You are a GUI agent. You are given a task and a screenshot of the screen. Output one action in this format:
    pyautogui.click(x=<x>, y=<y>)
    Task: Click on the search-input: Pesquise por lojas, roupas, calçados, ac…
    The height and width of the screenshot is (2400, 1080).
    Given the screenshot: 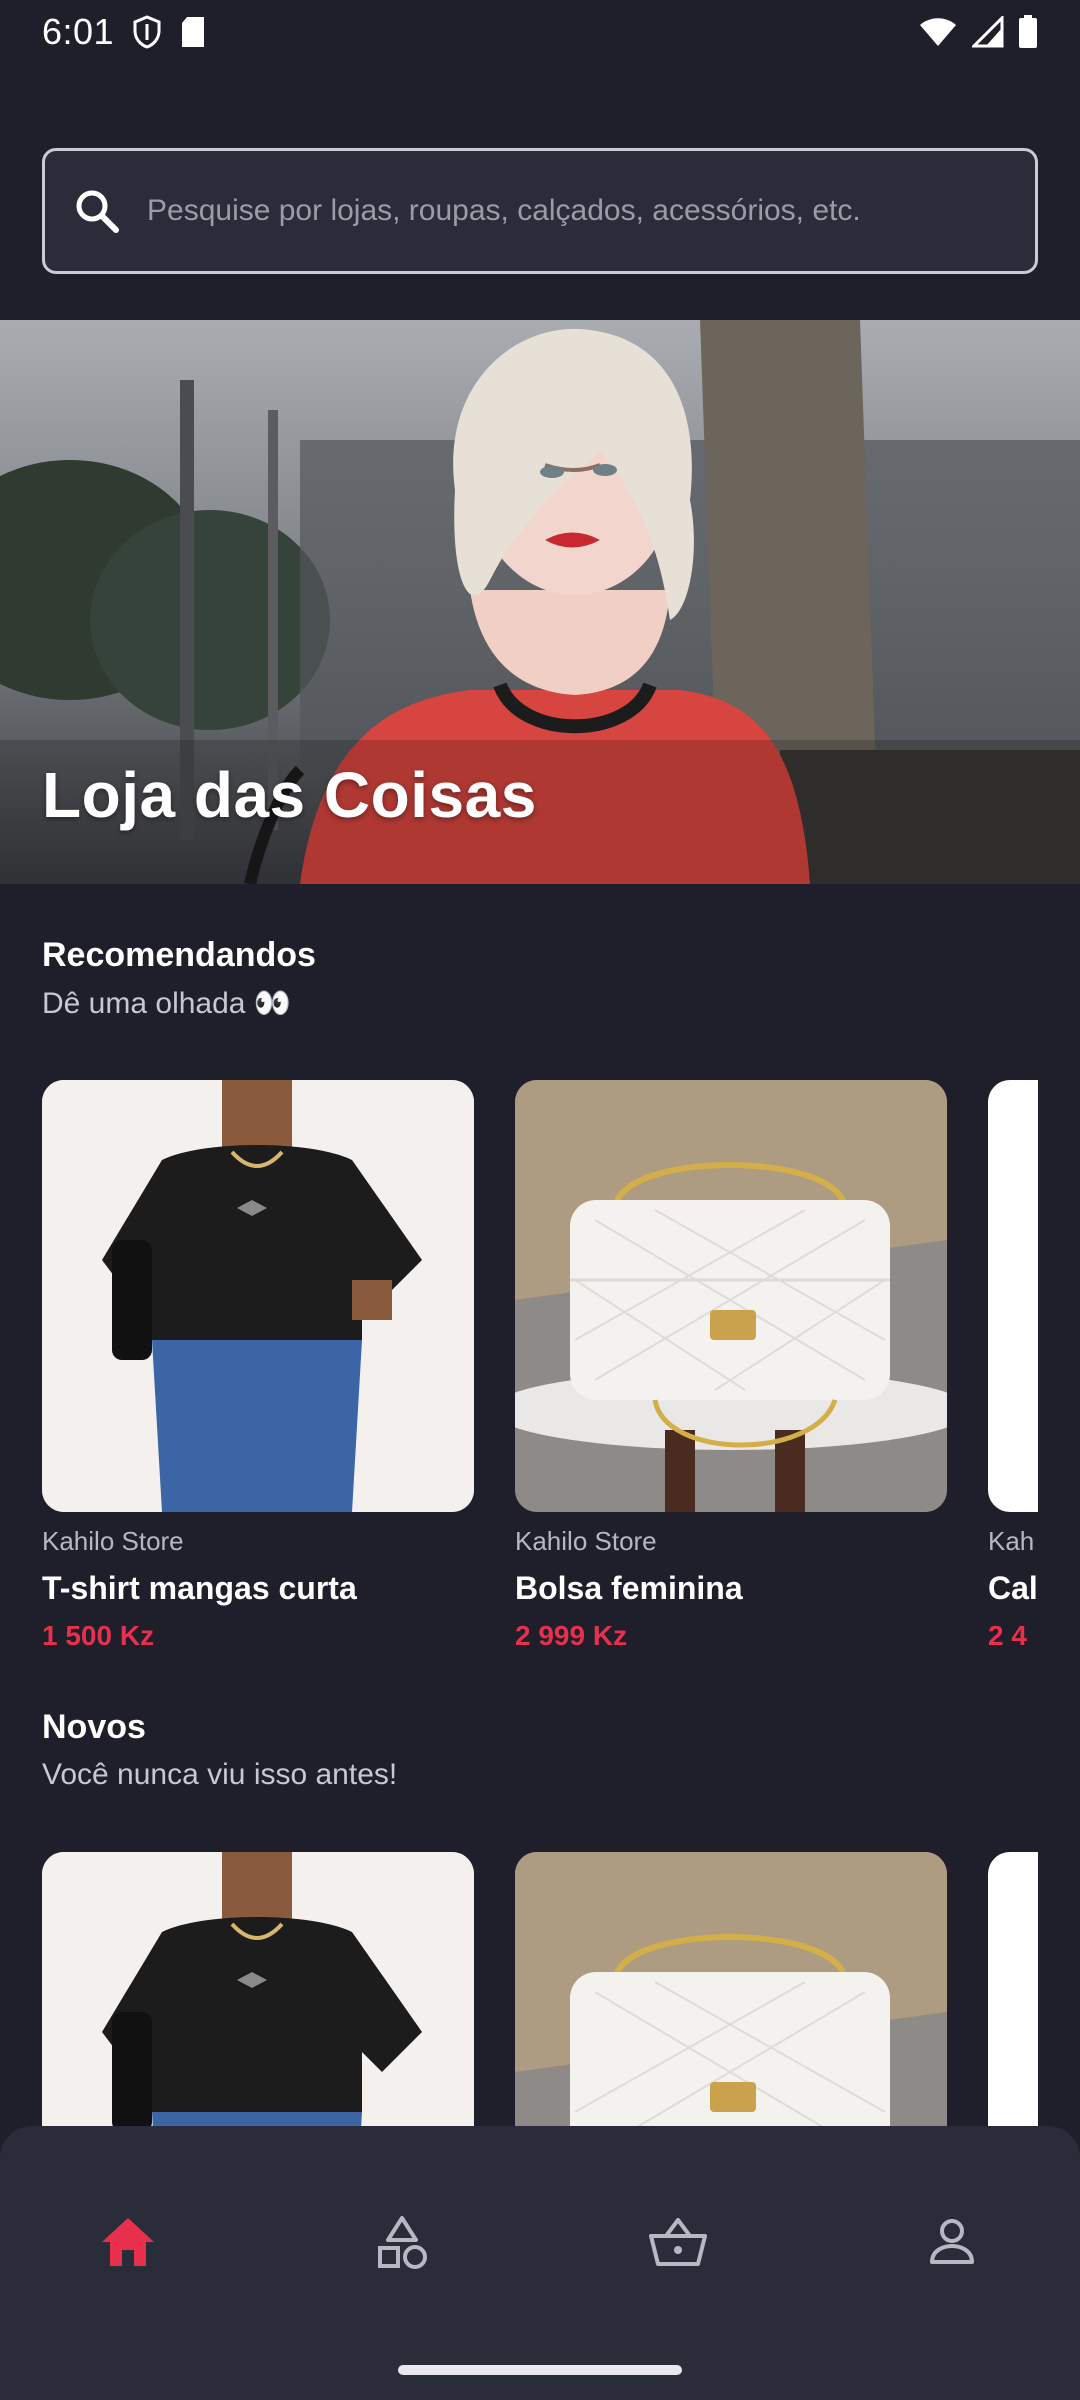 What is the action you would take?
    pyautogui.click(x=540, y=211)
    